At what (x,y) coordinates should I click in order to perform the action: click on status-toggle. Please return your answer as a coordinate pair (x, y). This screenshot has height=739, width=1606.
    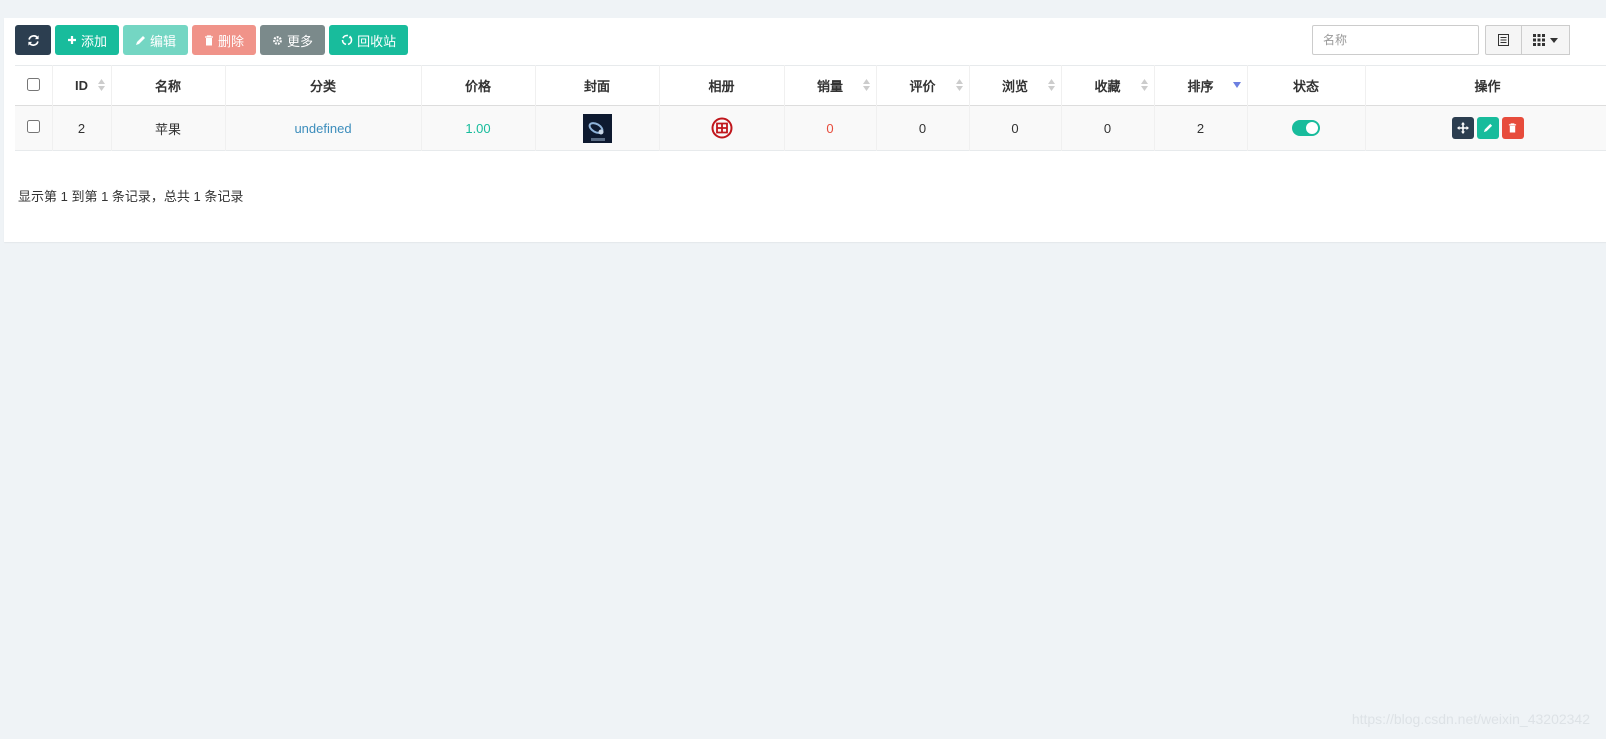
    Looking at the image, I should click on (1306, 128).